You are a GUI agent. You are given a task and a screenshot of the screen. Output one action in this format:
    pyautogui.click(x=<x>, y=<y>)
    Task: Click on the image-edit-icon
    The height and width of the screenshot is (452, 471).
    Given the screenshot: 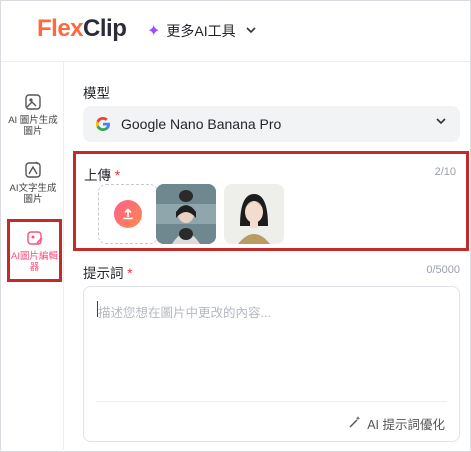 What is the action you would take?
    pyautogui.click(x=35, y=238)
    